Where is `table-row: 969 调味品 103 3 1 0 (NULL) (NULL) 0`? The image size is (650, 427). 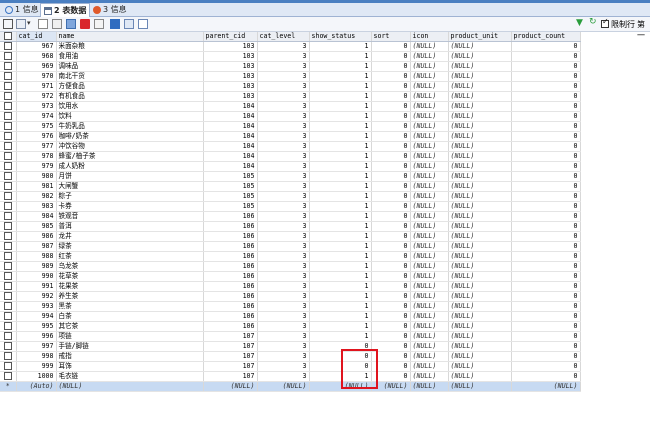
table-row: 969 调味品 103 3 1 0 (NULL) (NULL) 0 is located at coordinates (290, 67).